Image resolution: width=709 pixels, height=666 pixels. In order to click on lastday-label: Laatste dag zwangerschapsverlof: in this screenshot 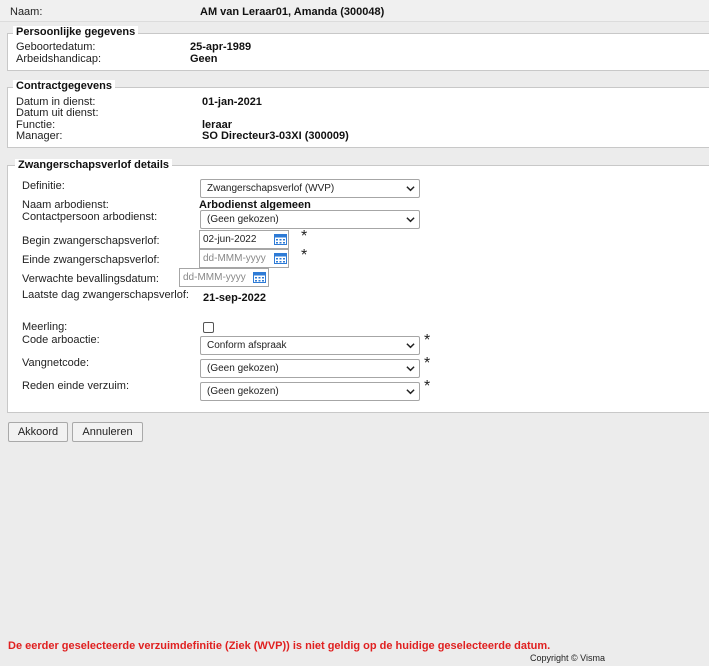, I will do `click(105, 295)`.